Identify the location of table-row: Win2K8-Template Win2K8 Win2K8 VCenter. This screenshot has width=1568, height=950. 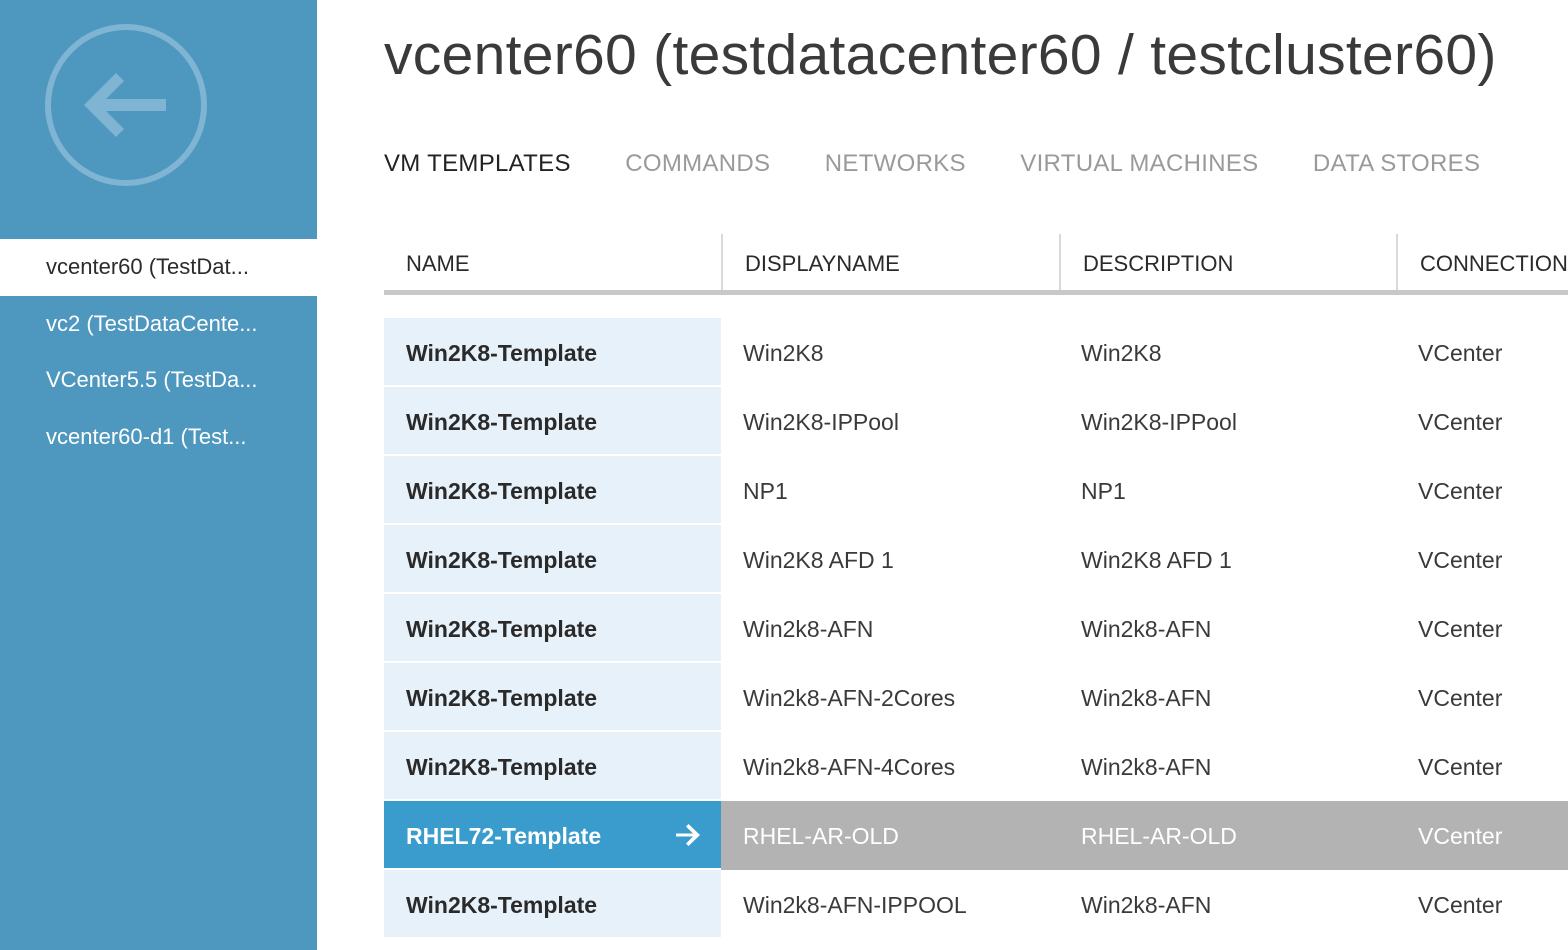
(976, 352).